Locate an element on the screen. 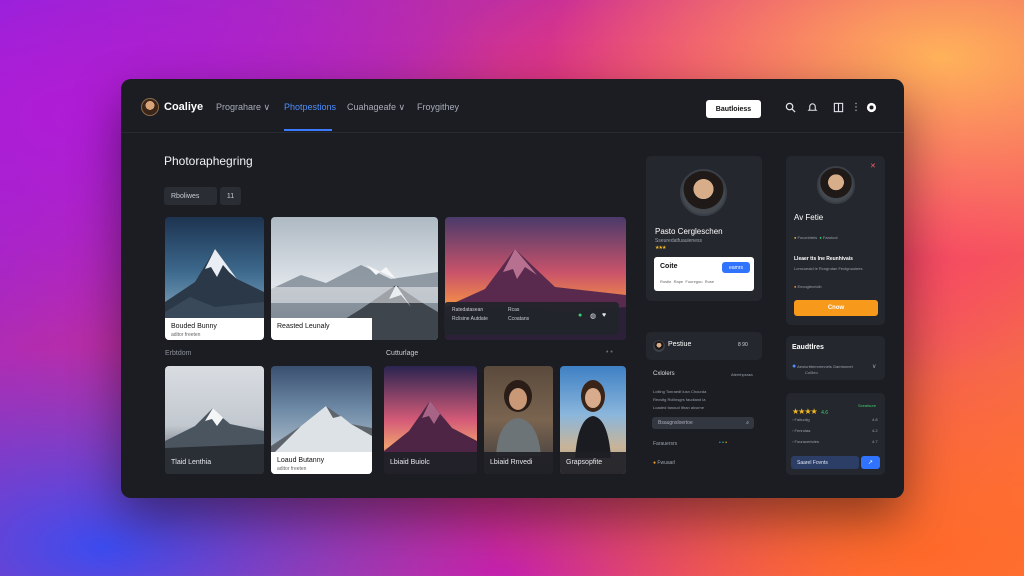 The height and width of the screenshot is (576, 1024). photo-card: Reasted Leunaly is located at coordinates (354, 278).